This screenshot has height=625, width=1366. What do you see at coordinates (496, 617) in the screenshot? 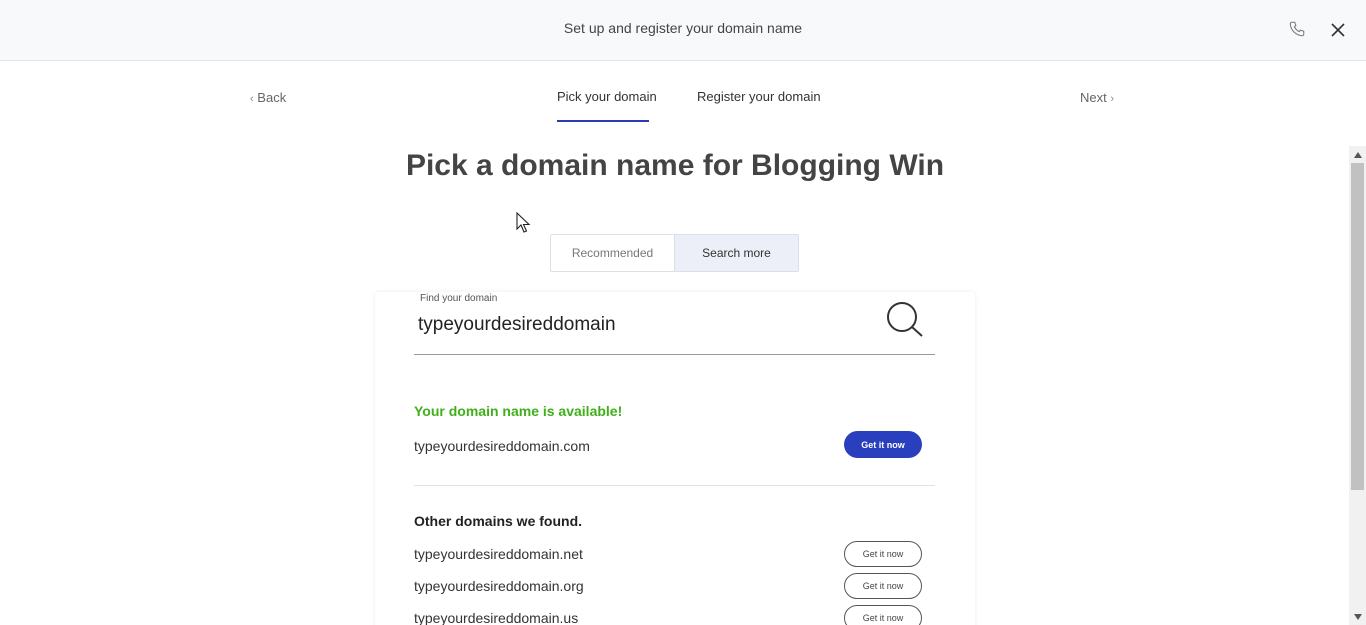
I see `other-domain-name: typeyourdesireddomain.us` at bounding box center [496, 617].